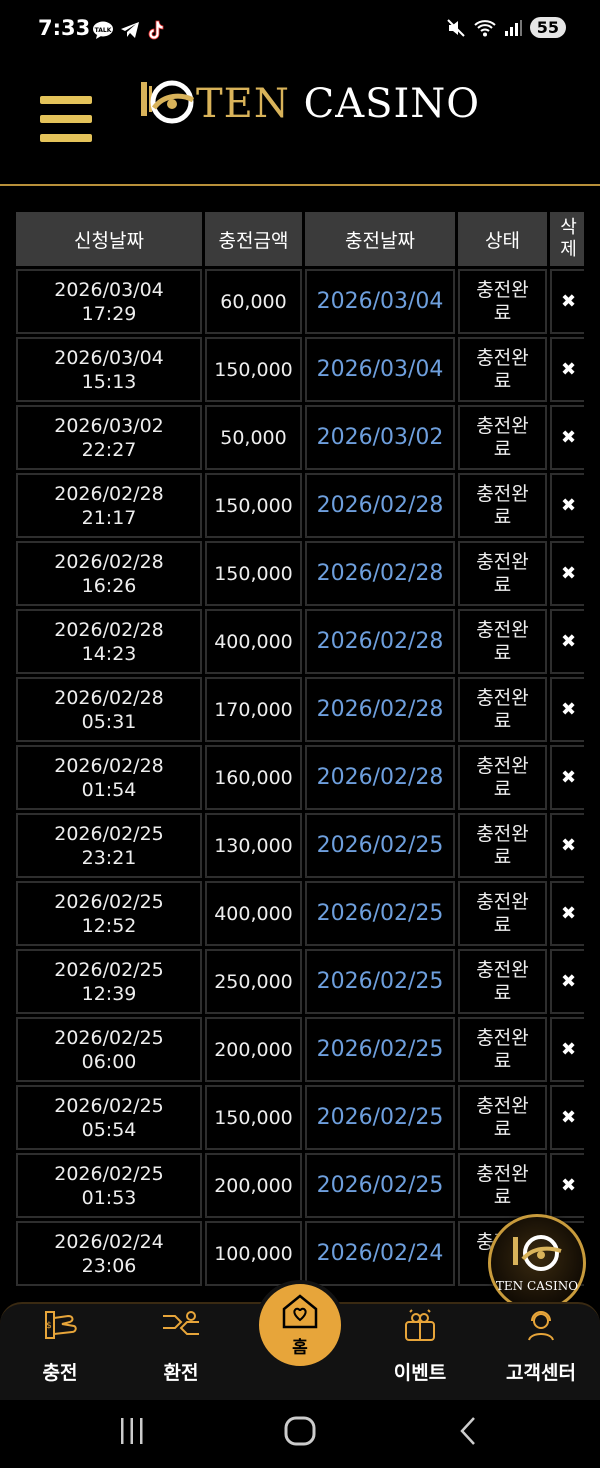 The image size is (600, 1468). I want to click on telegram-icon, so click(130, 30).